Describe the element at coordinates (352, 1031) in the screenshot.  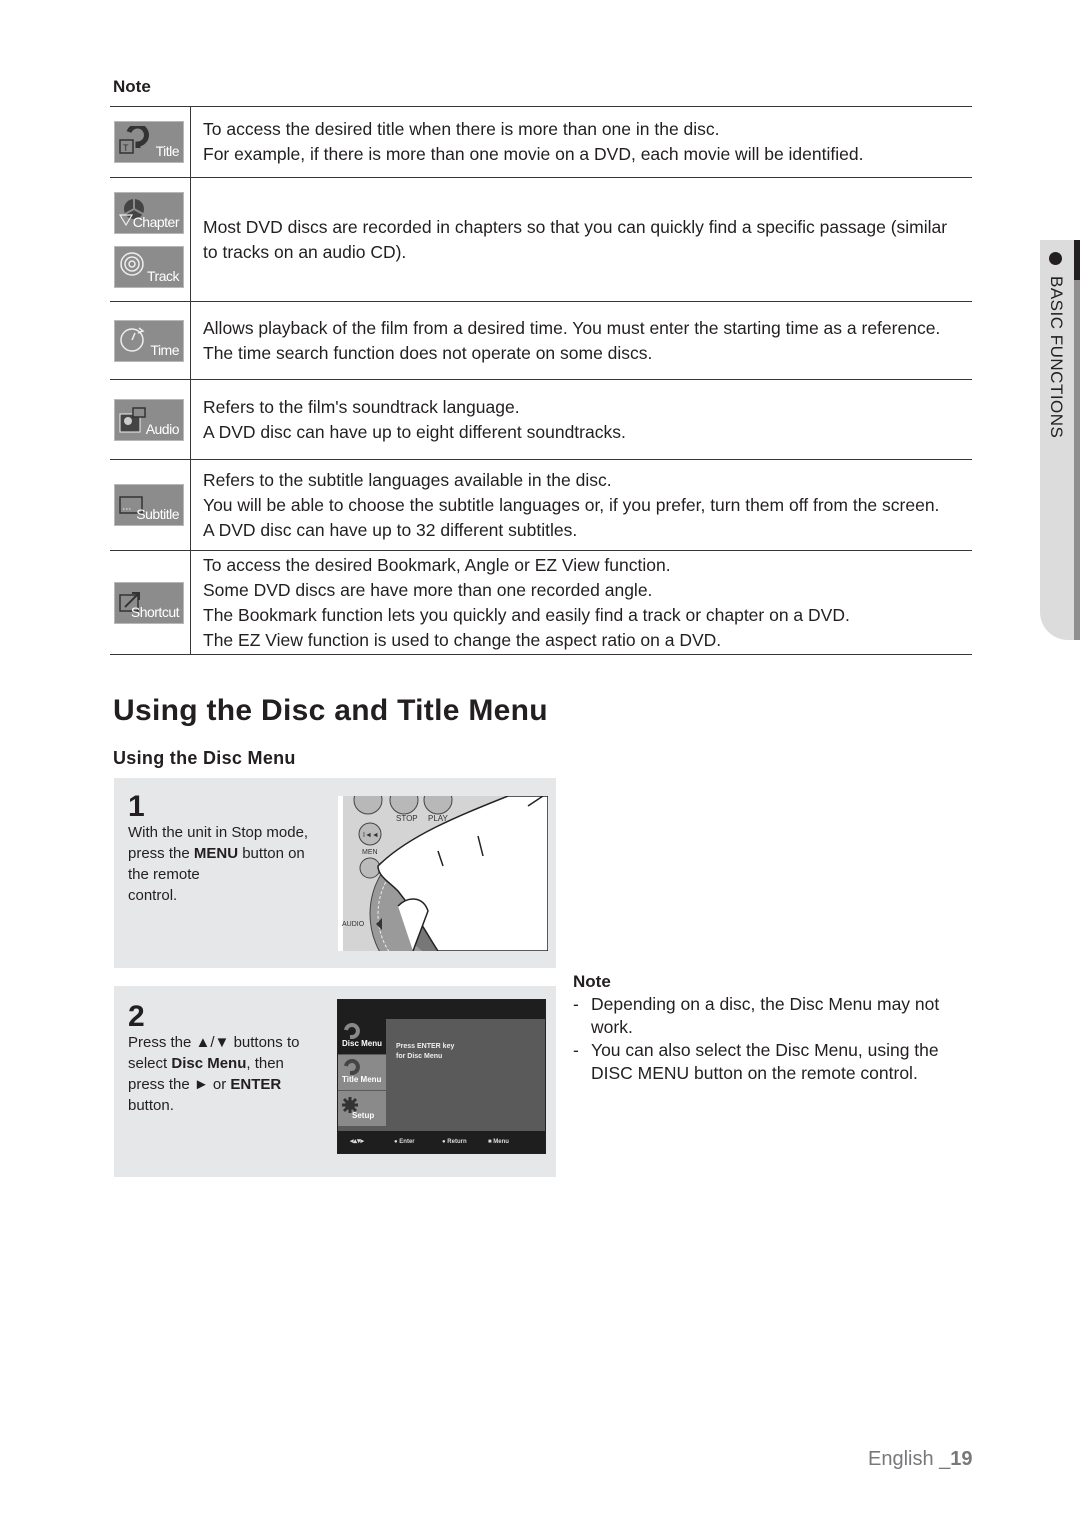
I see `disc-menu-icon` at that location.